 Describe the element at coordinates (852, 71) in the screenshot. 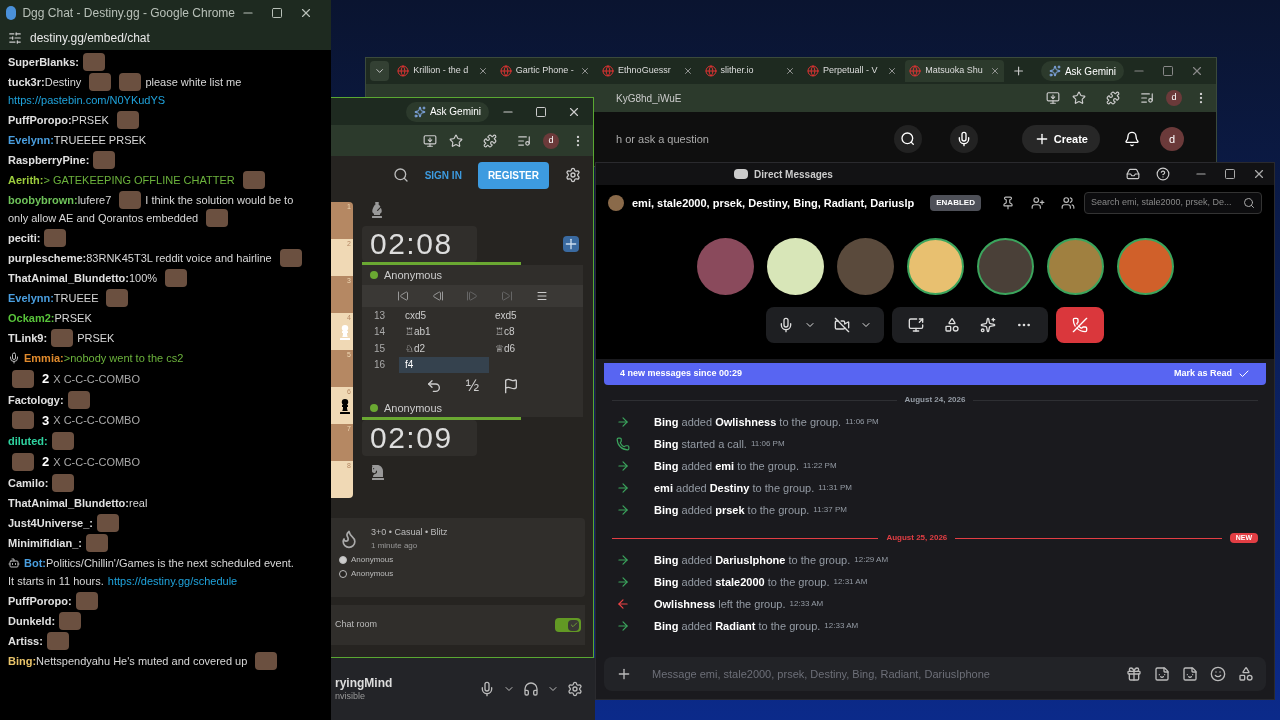

I see `browser-tab: Perpetuall - V` at that location.